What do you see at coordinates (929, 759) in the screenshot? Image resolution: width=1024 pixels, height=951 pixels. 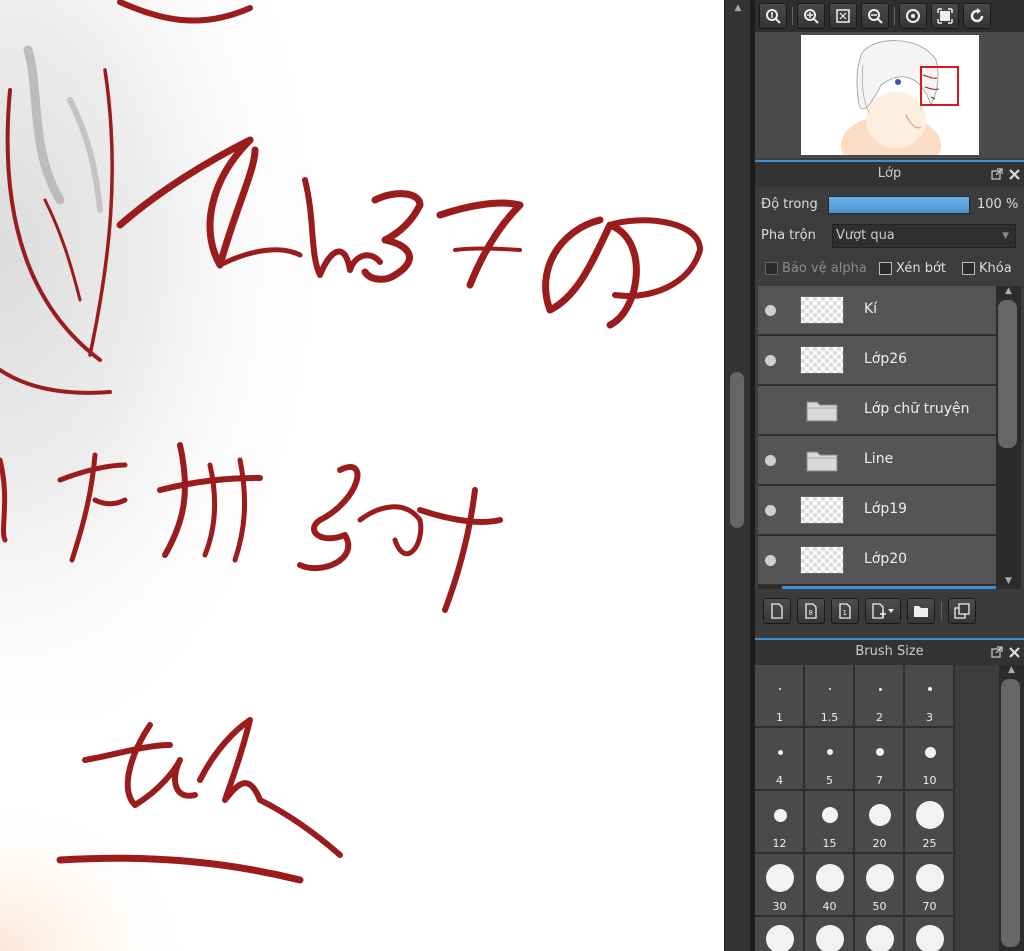 I see `brush-size-cell: 10` at bounding box center [929, 759].